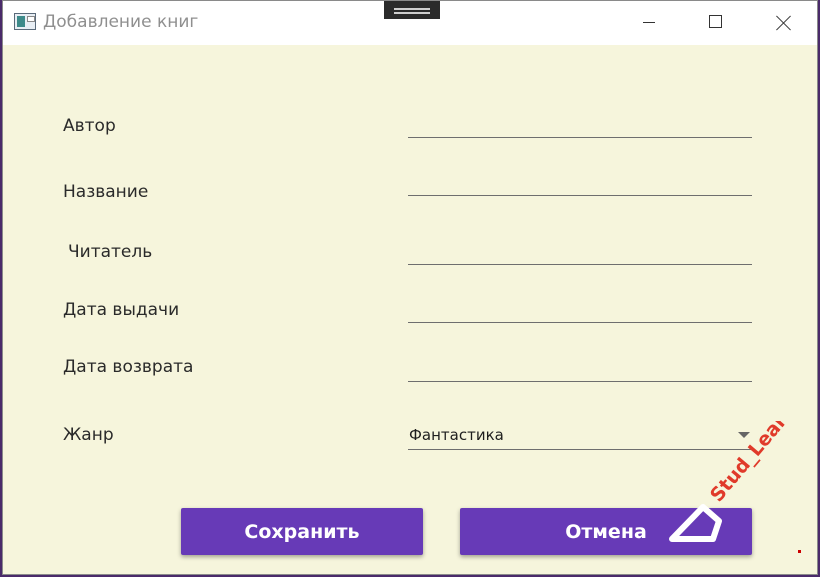 The image size is (820, 577). I want to click on return-date-label: Дата возврата, so click(128, 367).